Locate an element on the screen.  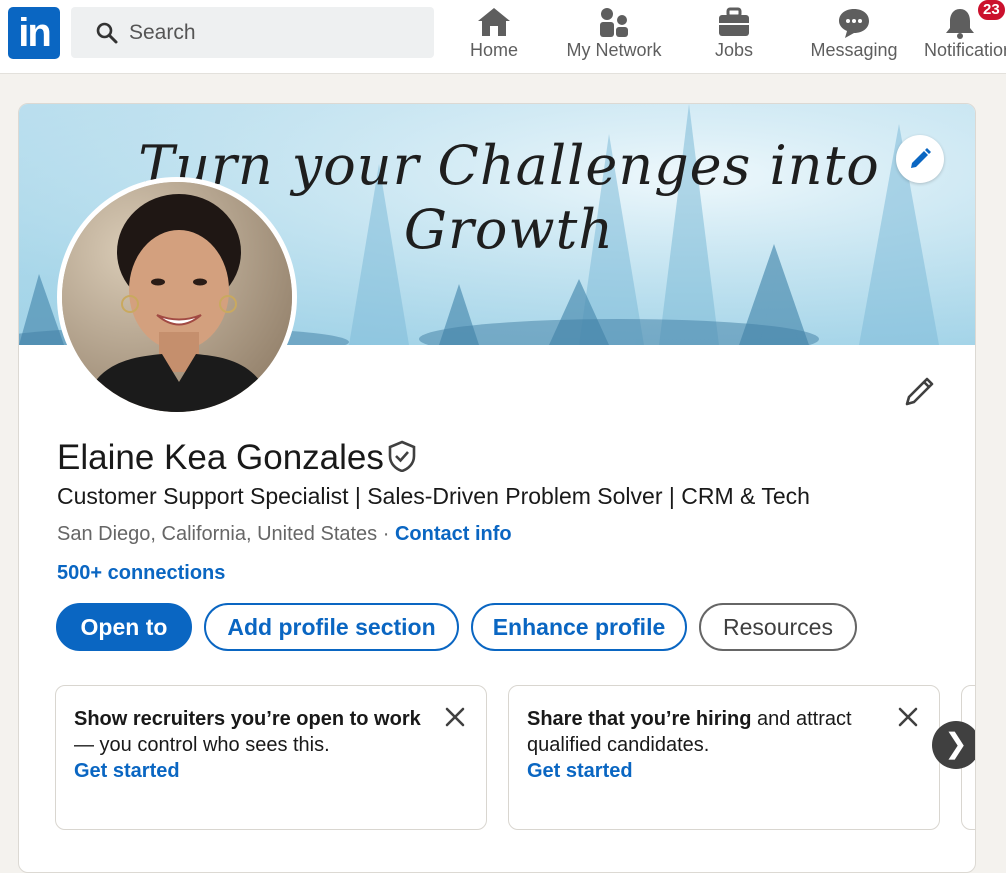
edit-banner-button is located at coordinates (920, 159).